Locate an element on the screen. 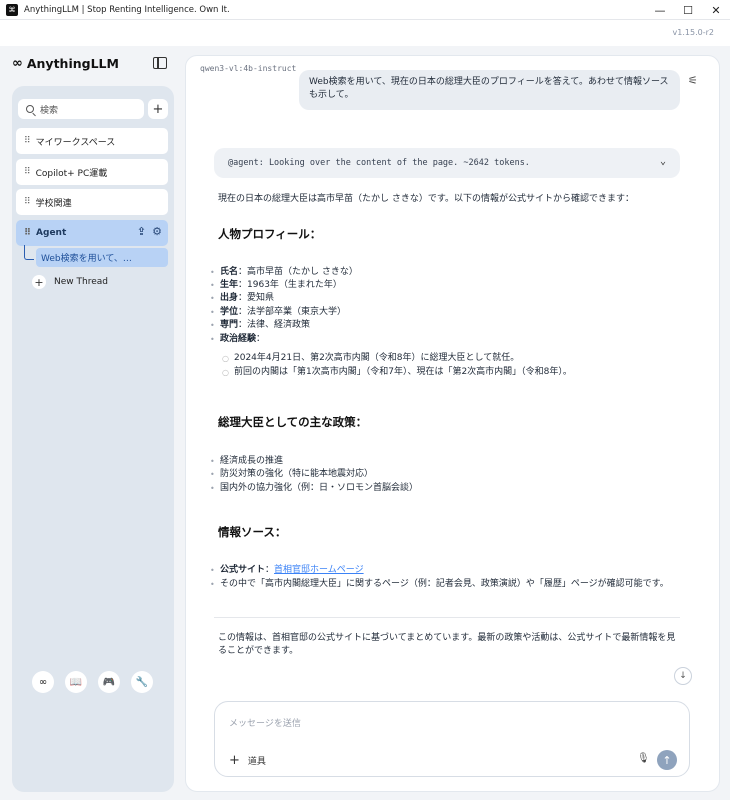 This screenshot has width=730, height=800. profile-item: • 生年 ：1963年（生まれた年） is located at coordinates (276, 285).